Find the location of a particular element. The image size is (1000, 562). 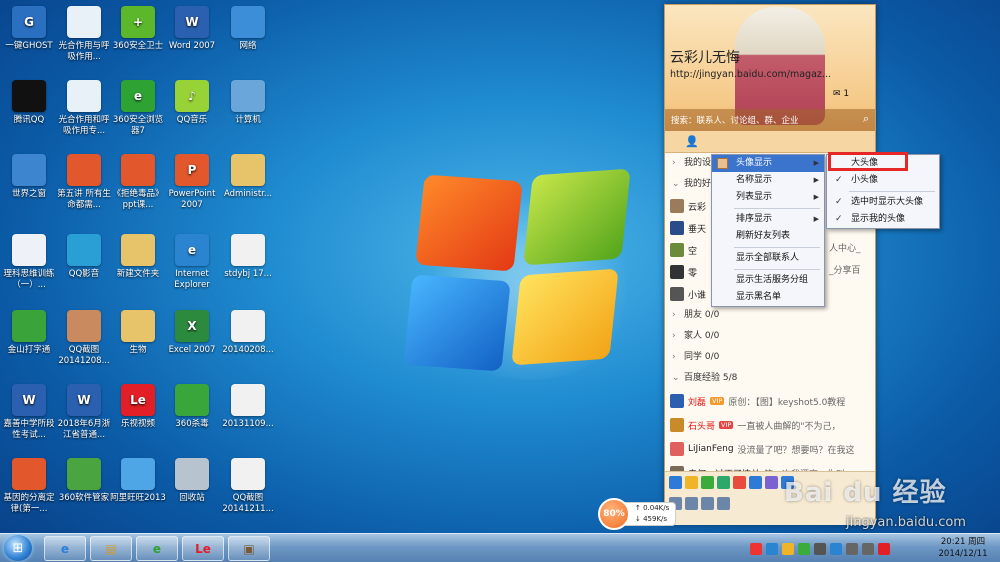

menu-item: 排序显示 ▶ is located at coordinates (768, 219).